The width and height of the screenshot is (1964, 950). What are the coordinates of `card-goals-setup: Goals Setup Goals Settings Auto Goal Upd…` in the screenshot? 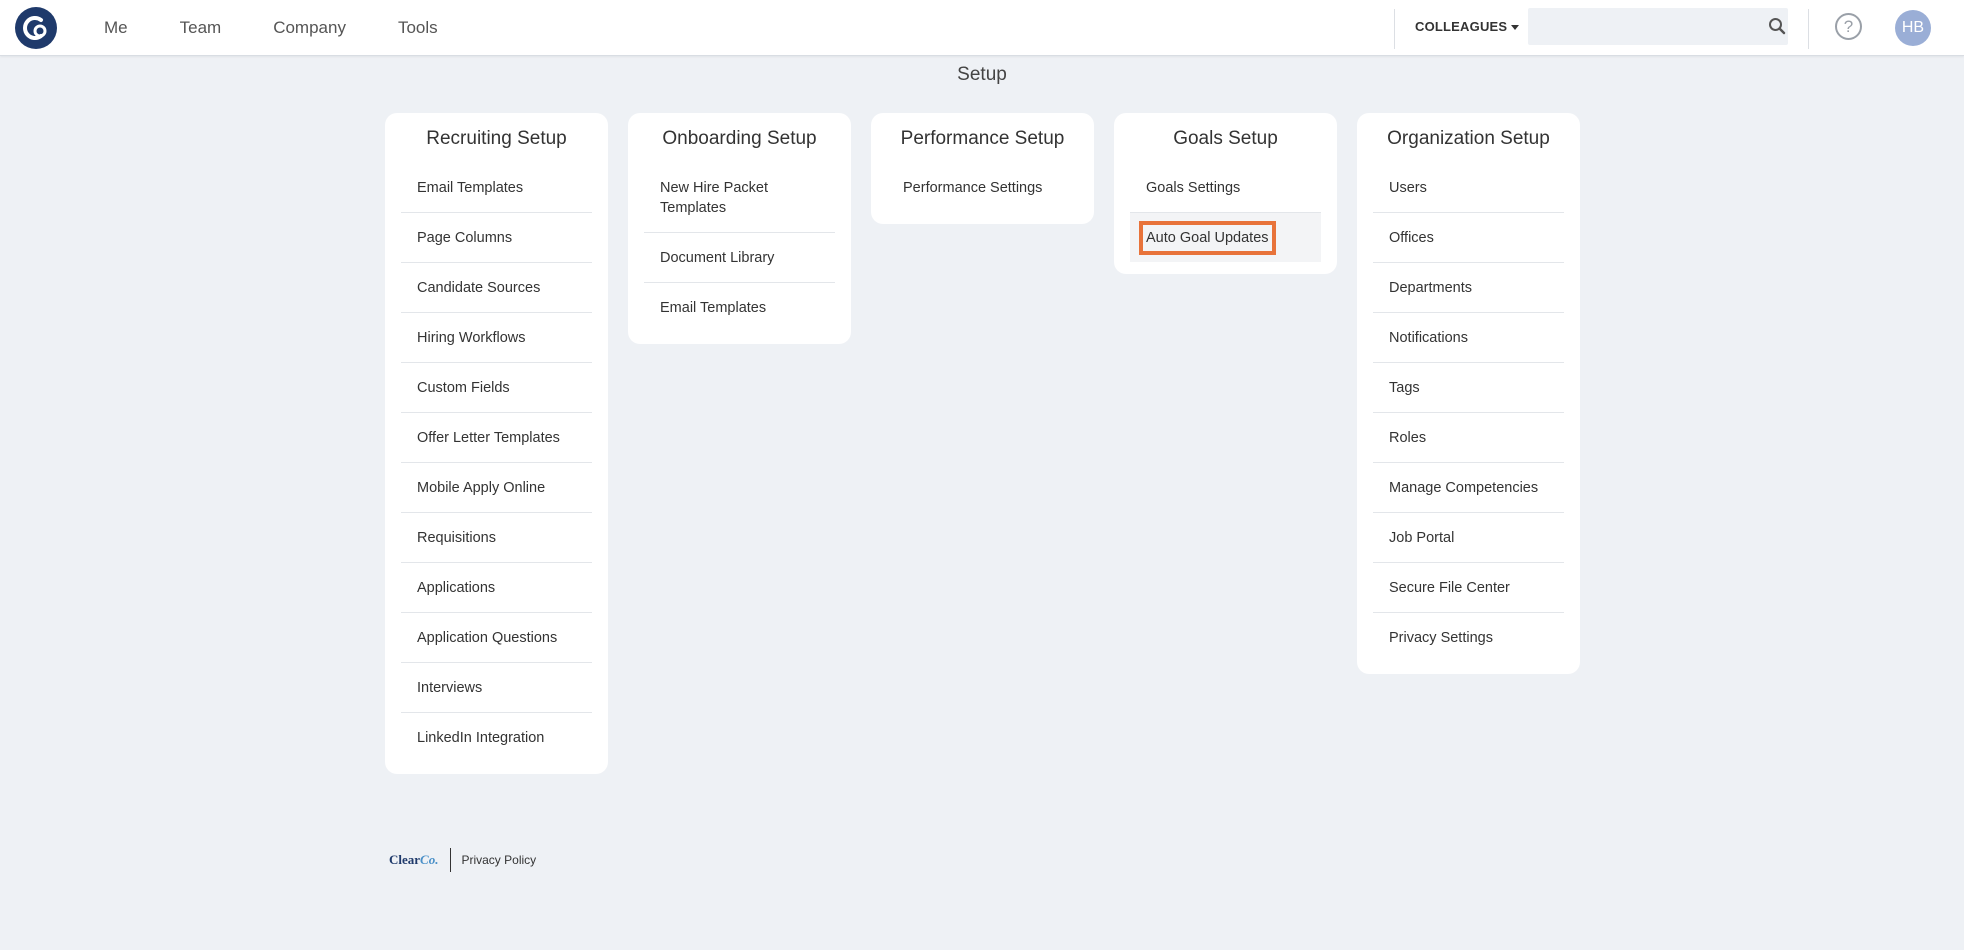 It's located at (1225, 193).